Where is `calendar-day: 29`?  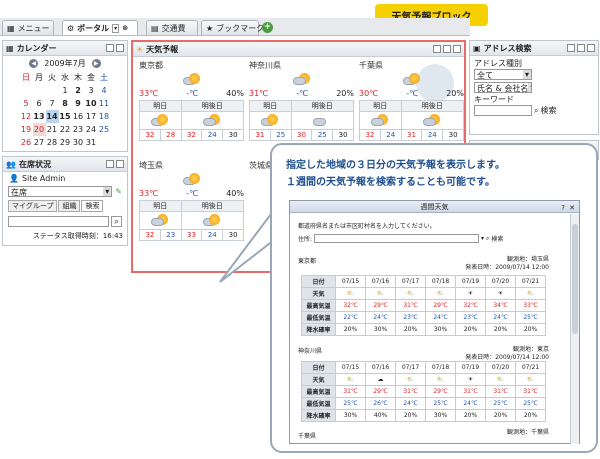
calendar-day: 29 is located at coordinates (65, 142).